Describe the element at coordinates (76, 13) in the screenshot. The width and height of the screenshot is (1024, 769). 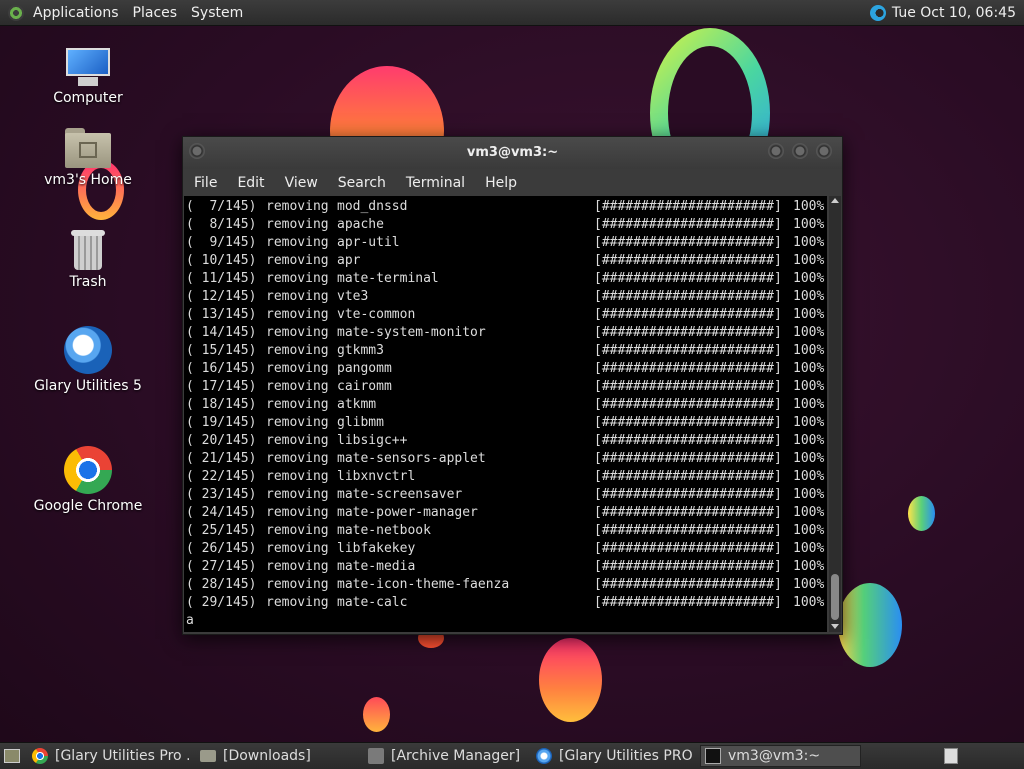
I see `menu-applications: Applications` at that location.